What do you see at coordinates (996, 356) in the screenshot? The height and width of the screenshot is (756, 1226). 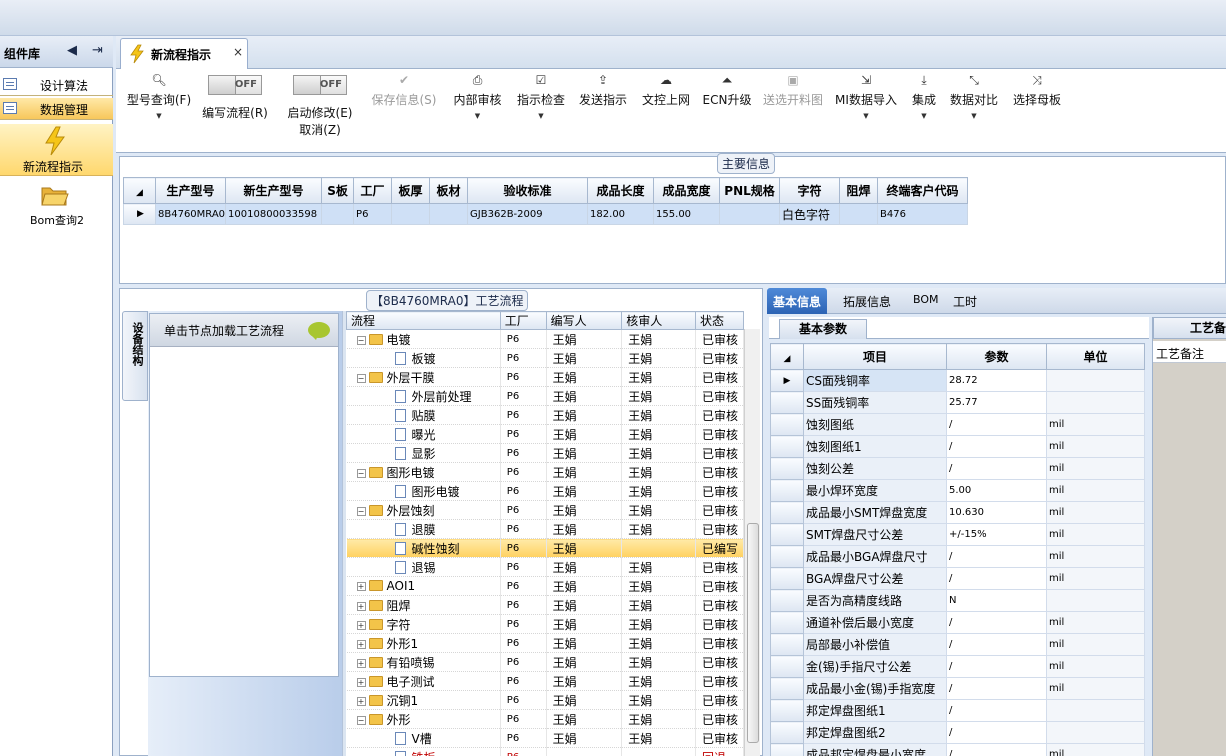 I see `col-header: 参数` at bounding box center [996, 356].